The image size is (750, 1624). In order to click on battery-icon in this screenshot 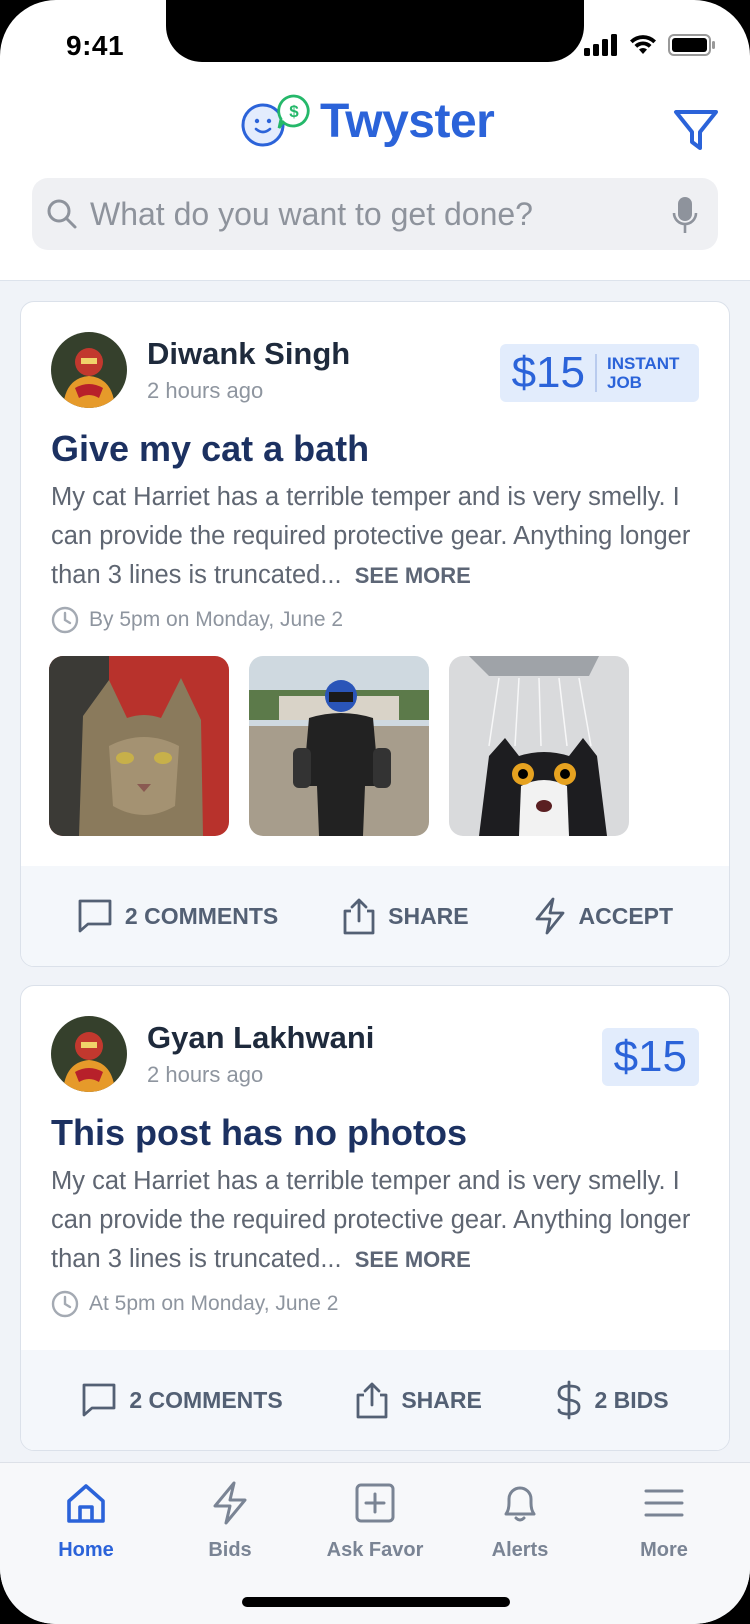, I will do `click(691, 45)`.